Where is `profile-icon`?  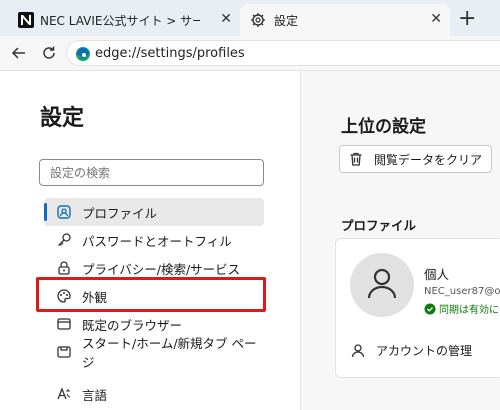 profile-icon is located at coordinates (64, 212).